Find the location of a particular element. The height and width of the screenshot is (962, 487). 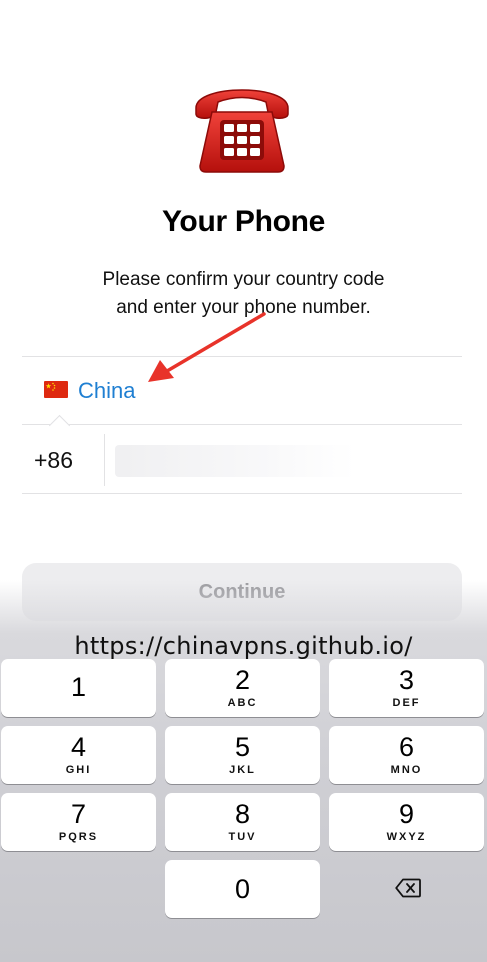

key-digit: 0 is located at coordinates (242, 889).